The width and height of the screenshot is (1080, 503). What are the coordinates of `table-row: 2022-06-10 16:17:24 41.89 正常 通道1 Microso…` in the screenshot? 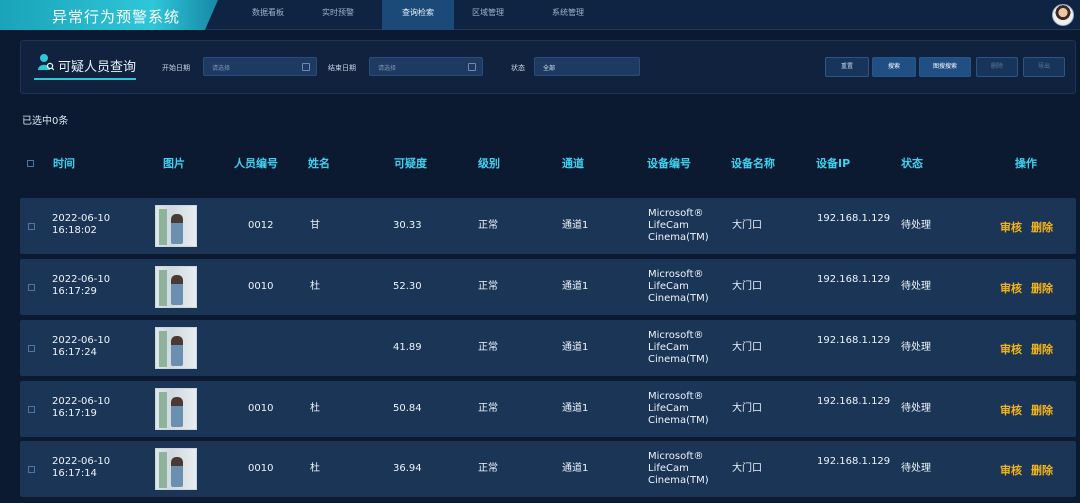 It's located at (548, 348).